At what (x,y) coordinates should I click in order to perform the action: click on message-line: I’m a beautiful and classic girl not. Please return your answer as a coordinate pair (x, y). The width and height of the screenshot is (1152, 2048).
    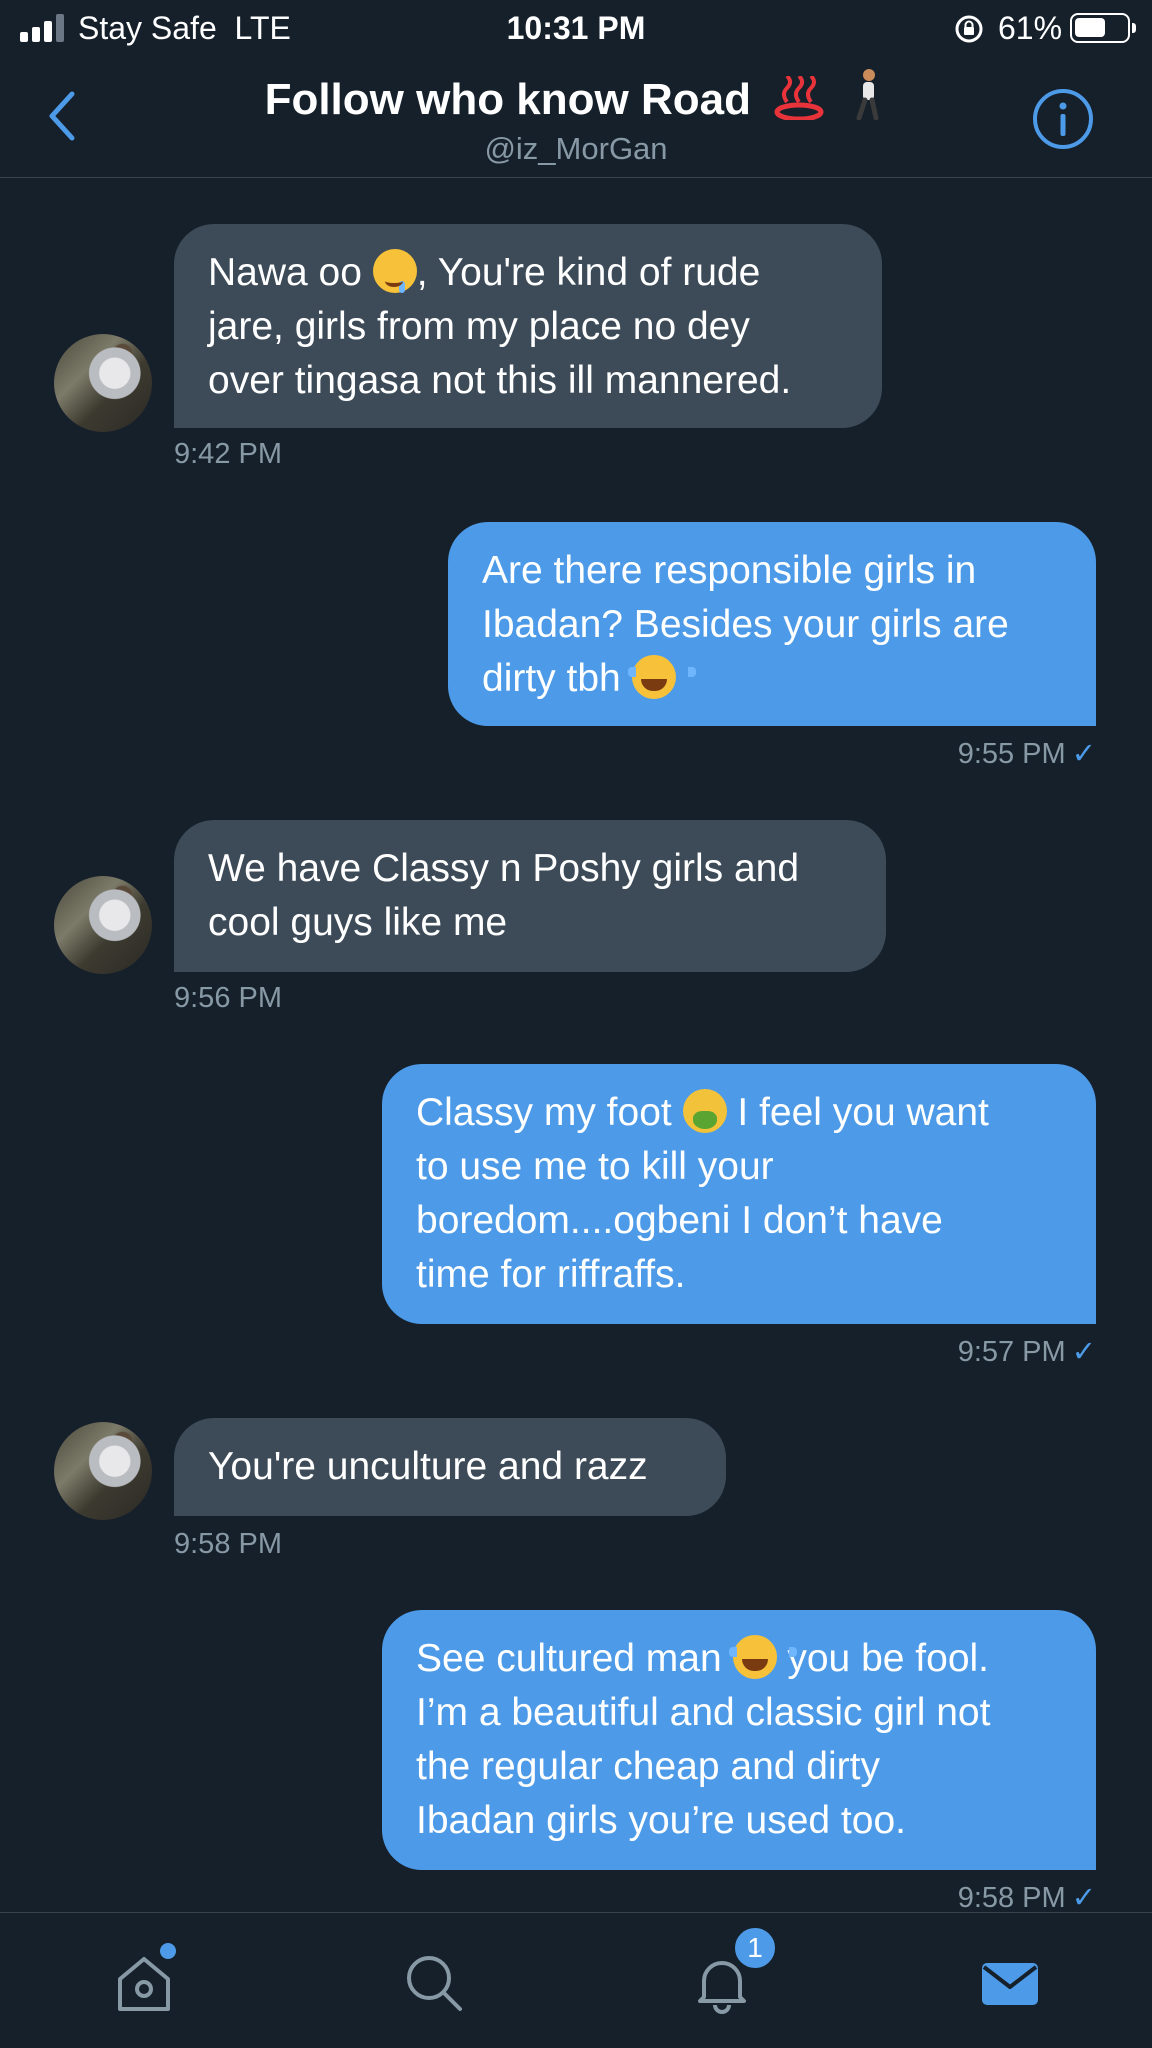
    Looking at the image, I should click on (703, 1712).